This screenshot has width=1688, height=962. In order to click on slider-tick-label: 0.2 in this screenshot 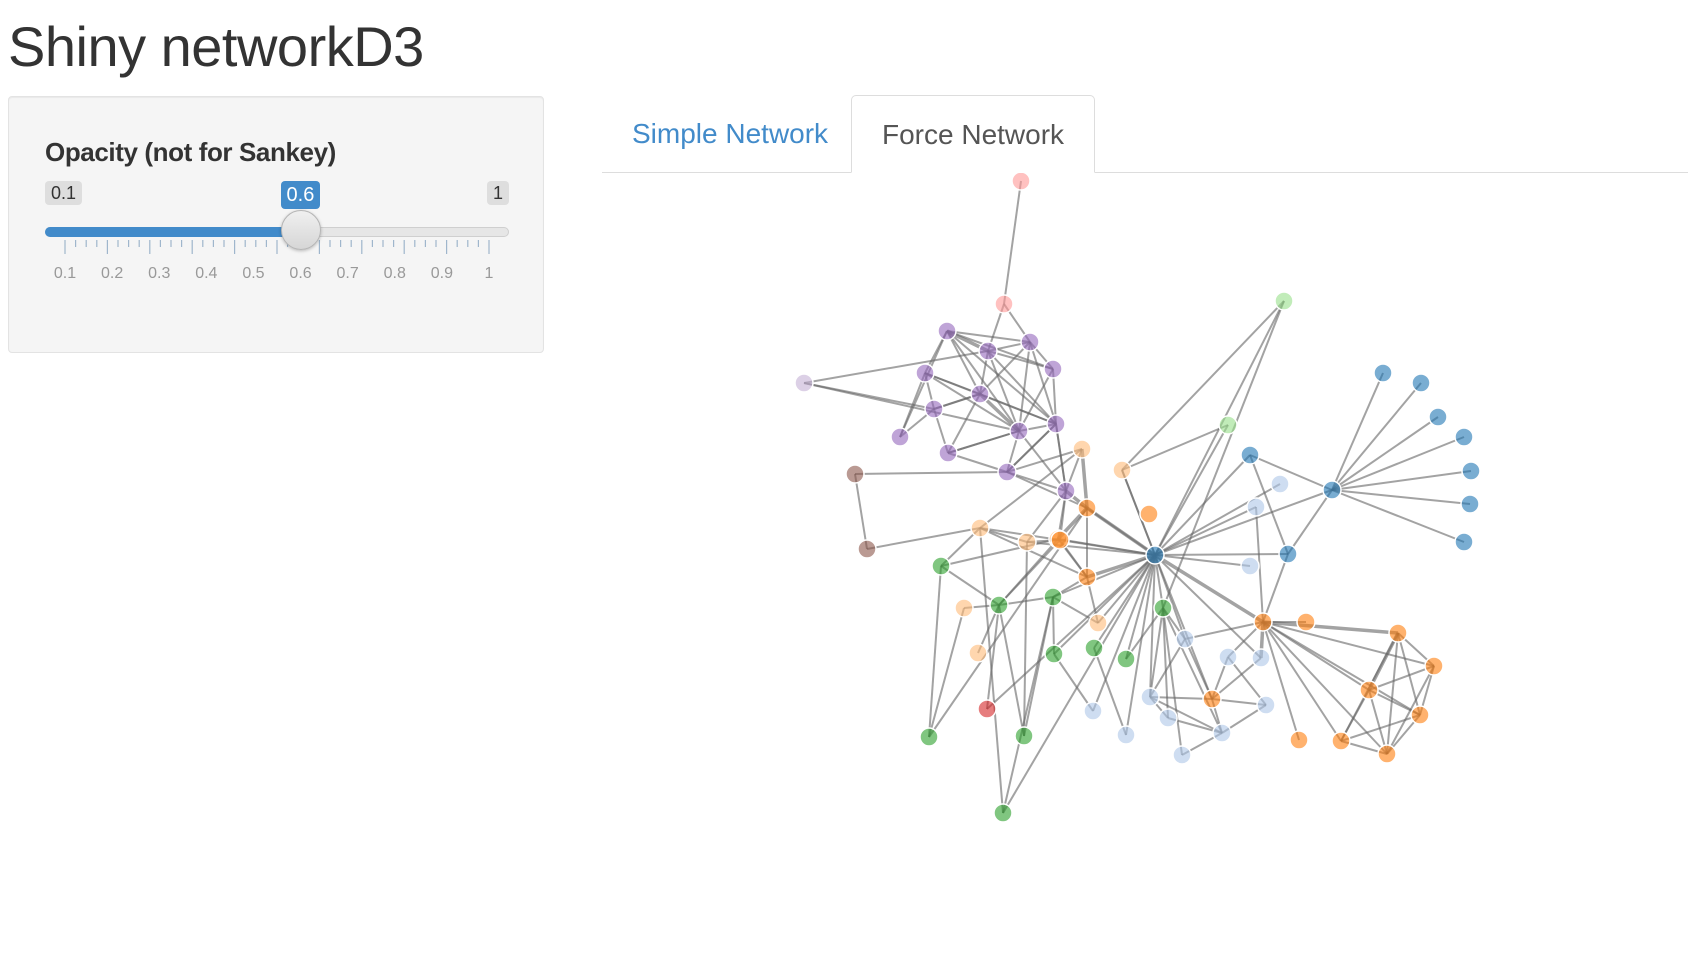, I will do `click(112, 273)`.